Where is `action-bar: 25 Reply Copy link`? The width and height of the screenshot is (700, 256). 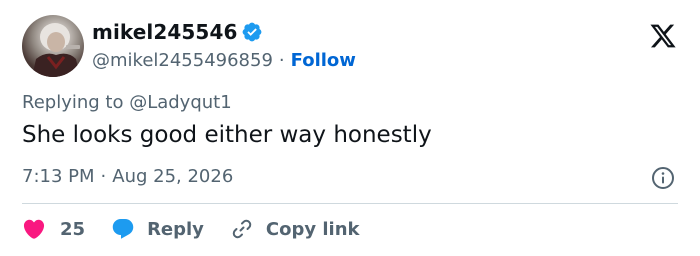 action-bar: 25 Reply Copy link is located at coordinates (204, 229).